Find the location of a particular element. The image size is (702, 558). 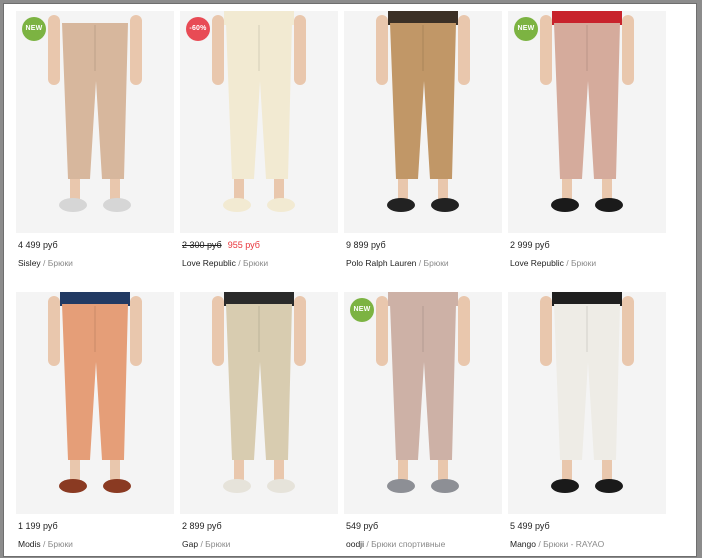

old-price: 2 300 руб is located at coordinates (202, 245).